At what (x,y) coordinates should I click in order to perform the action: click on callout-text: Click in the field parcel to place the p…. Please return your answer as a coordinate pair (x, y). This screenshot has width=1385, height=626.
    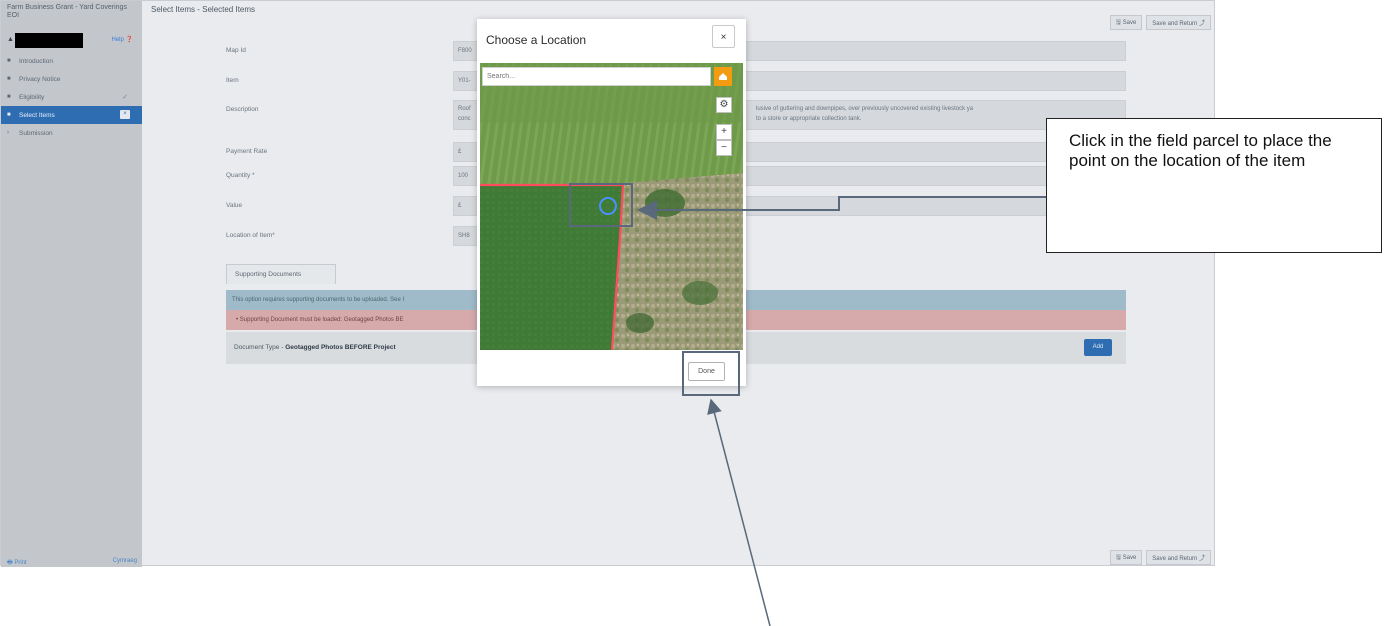
    Looking at the image, I should click on (1200, 150).